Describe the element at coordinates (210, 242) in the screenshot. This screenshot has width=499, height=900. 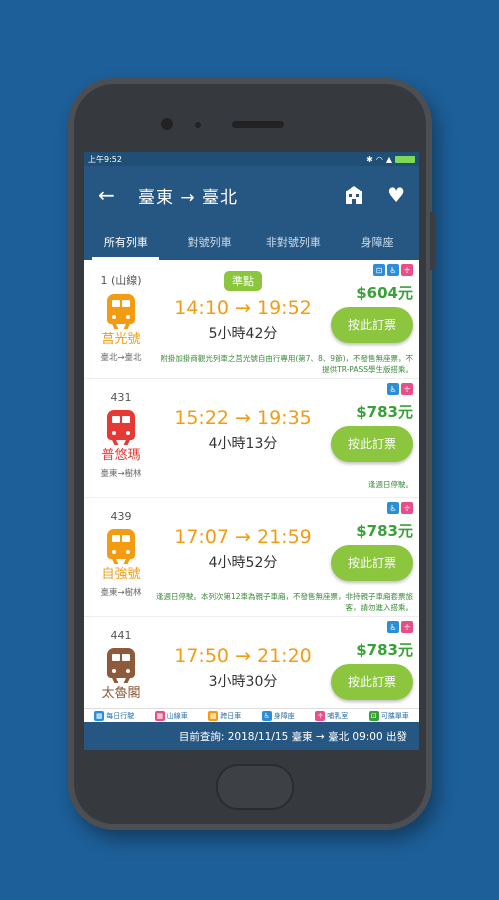
I see `tab-reserved-trains: 對號列車` at that location.